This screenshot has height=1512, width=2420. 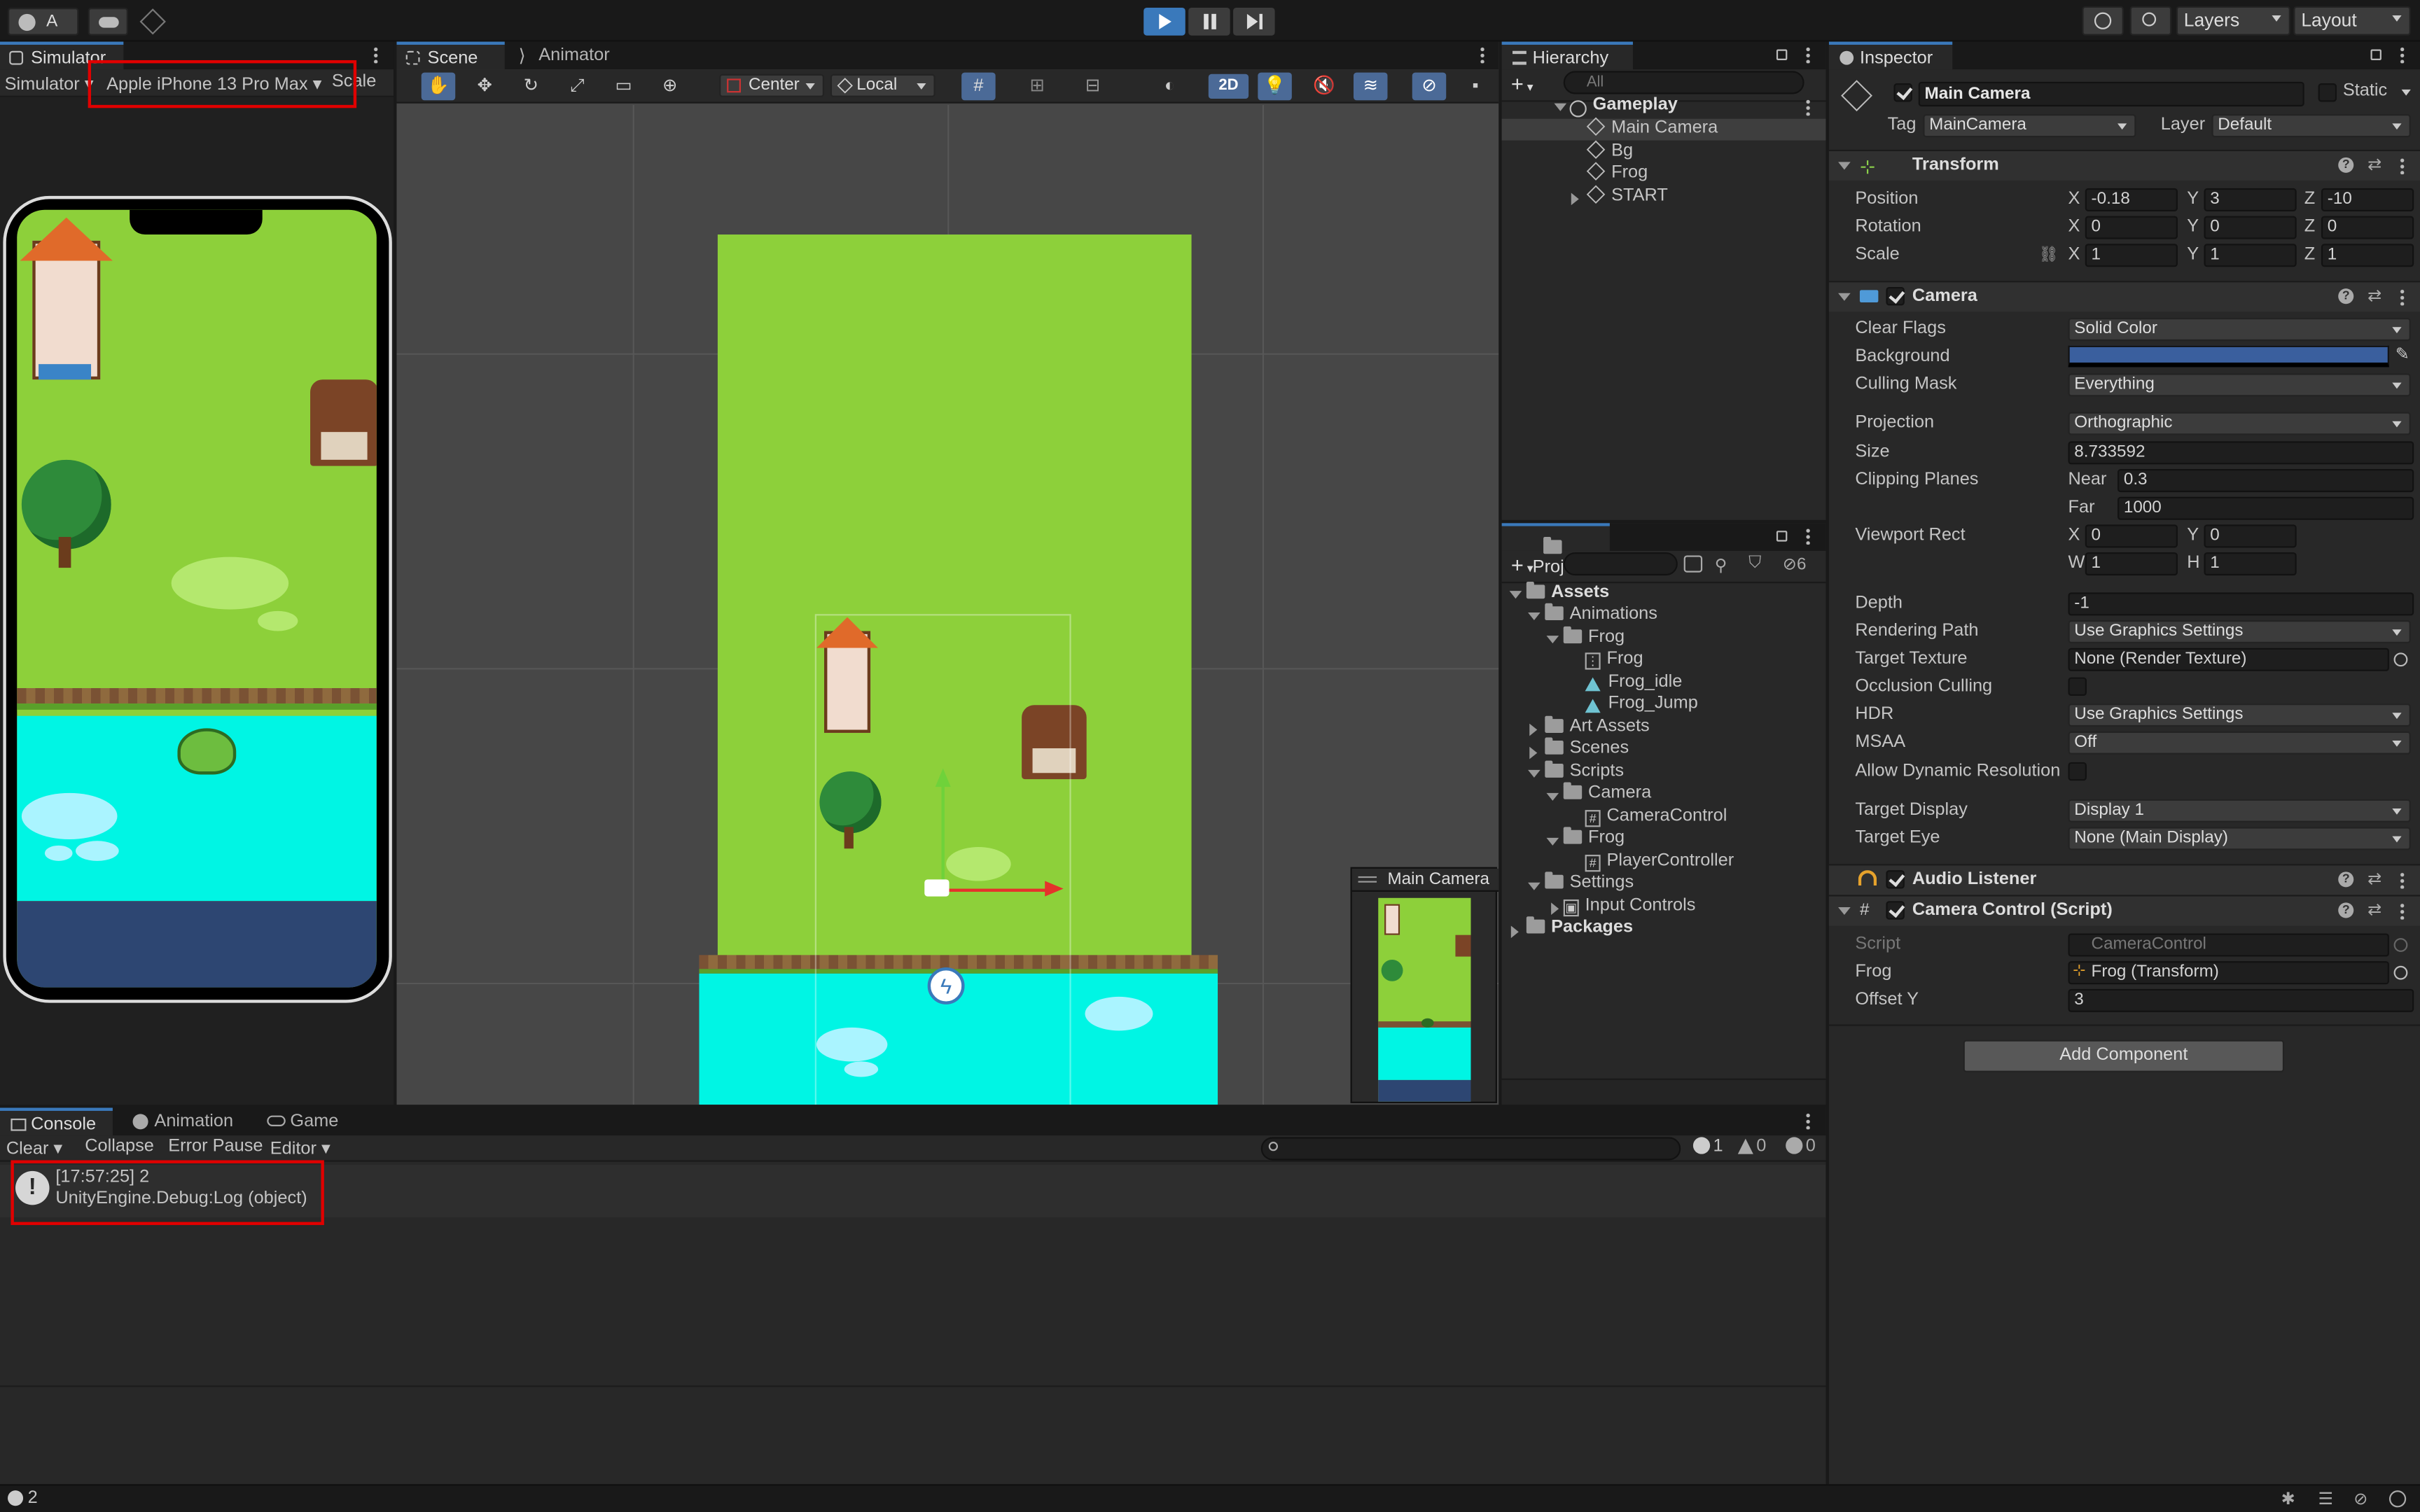 I want to click on transform-tool-icon: ⊕, so click(x=669, y=87).